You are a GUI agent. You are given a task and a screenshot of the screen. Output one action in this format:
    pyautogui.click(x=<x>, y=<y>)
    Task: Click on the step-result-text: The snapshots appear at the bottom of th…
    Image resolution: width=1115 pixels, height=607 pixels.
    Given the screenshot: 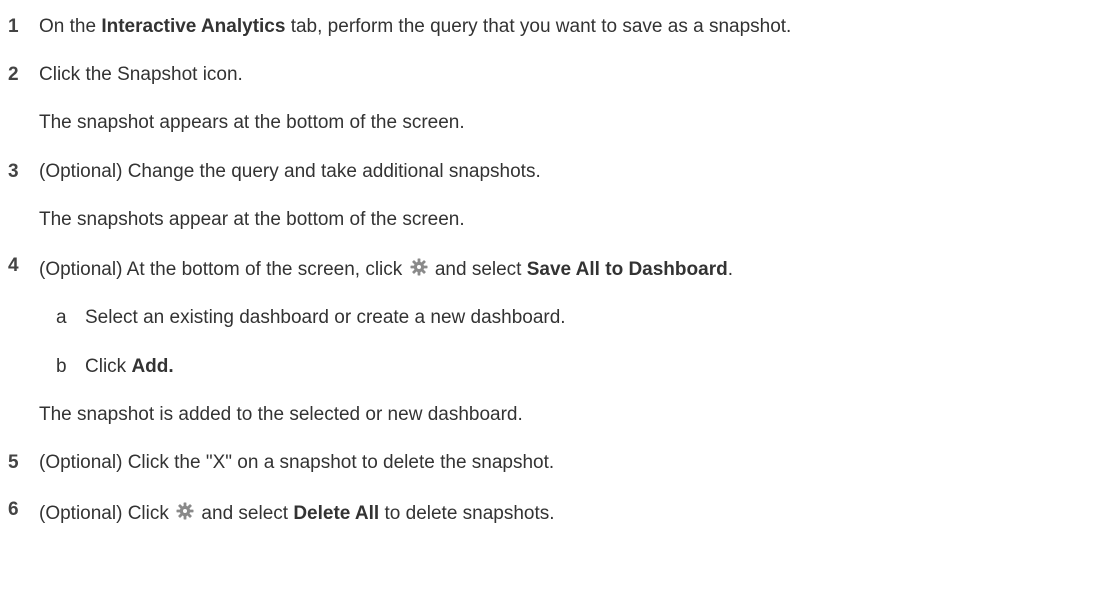 What is the action you would take?
    pyautogui.click(x=252, y=219)
    